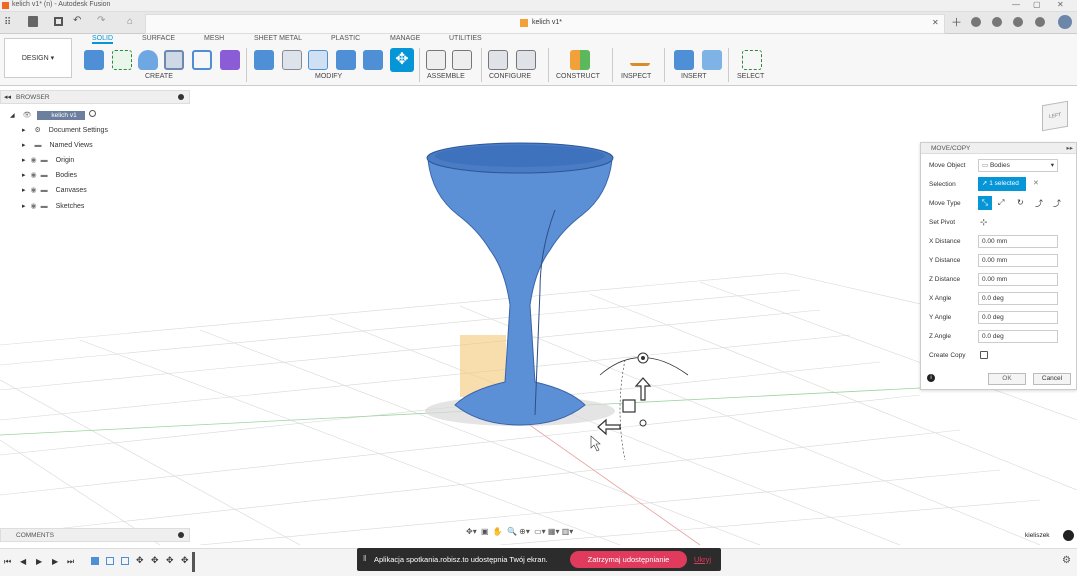 This screenshot has height=576, width=1077. I want to click on split-body-icon, so click(373, 60).